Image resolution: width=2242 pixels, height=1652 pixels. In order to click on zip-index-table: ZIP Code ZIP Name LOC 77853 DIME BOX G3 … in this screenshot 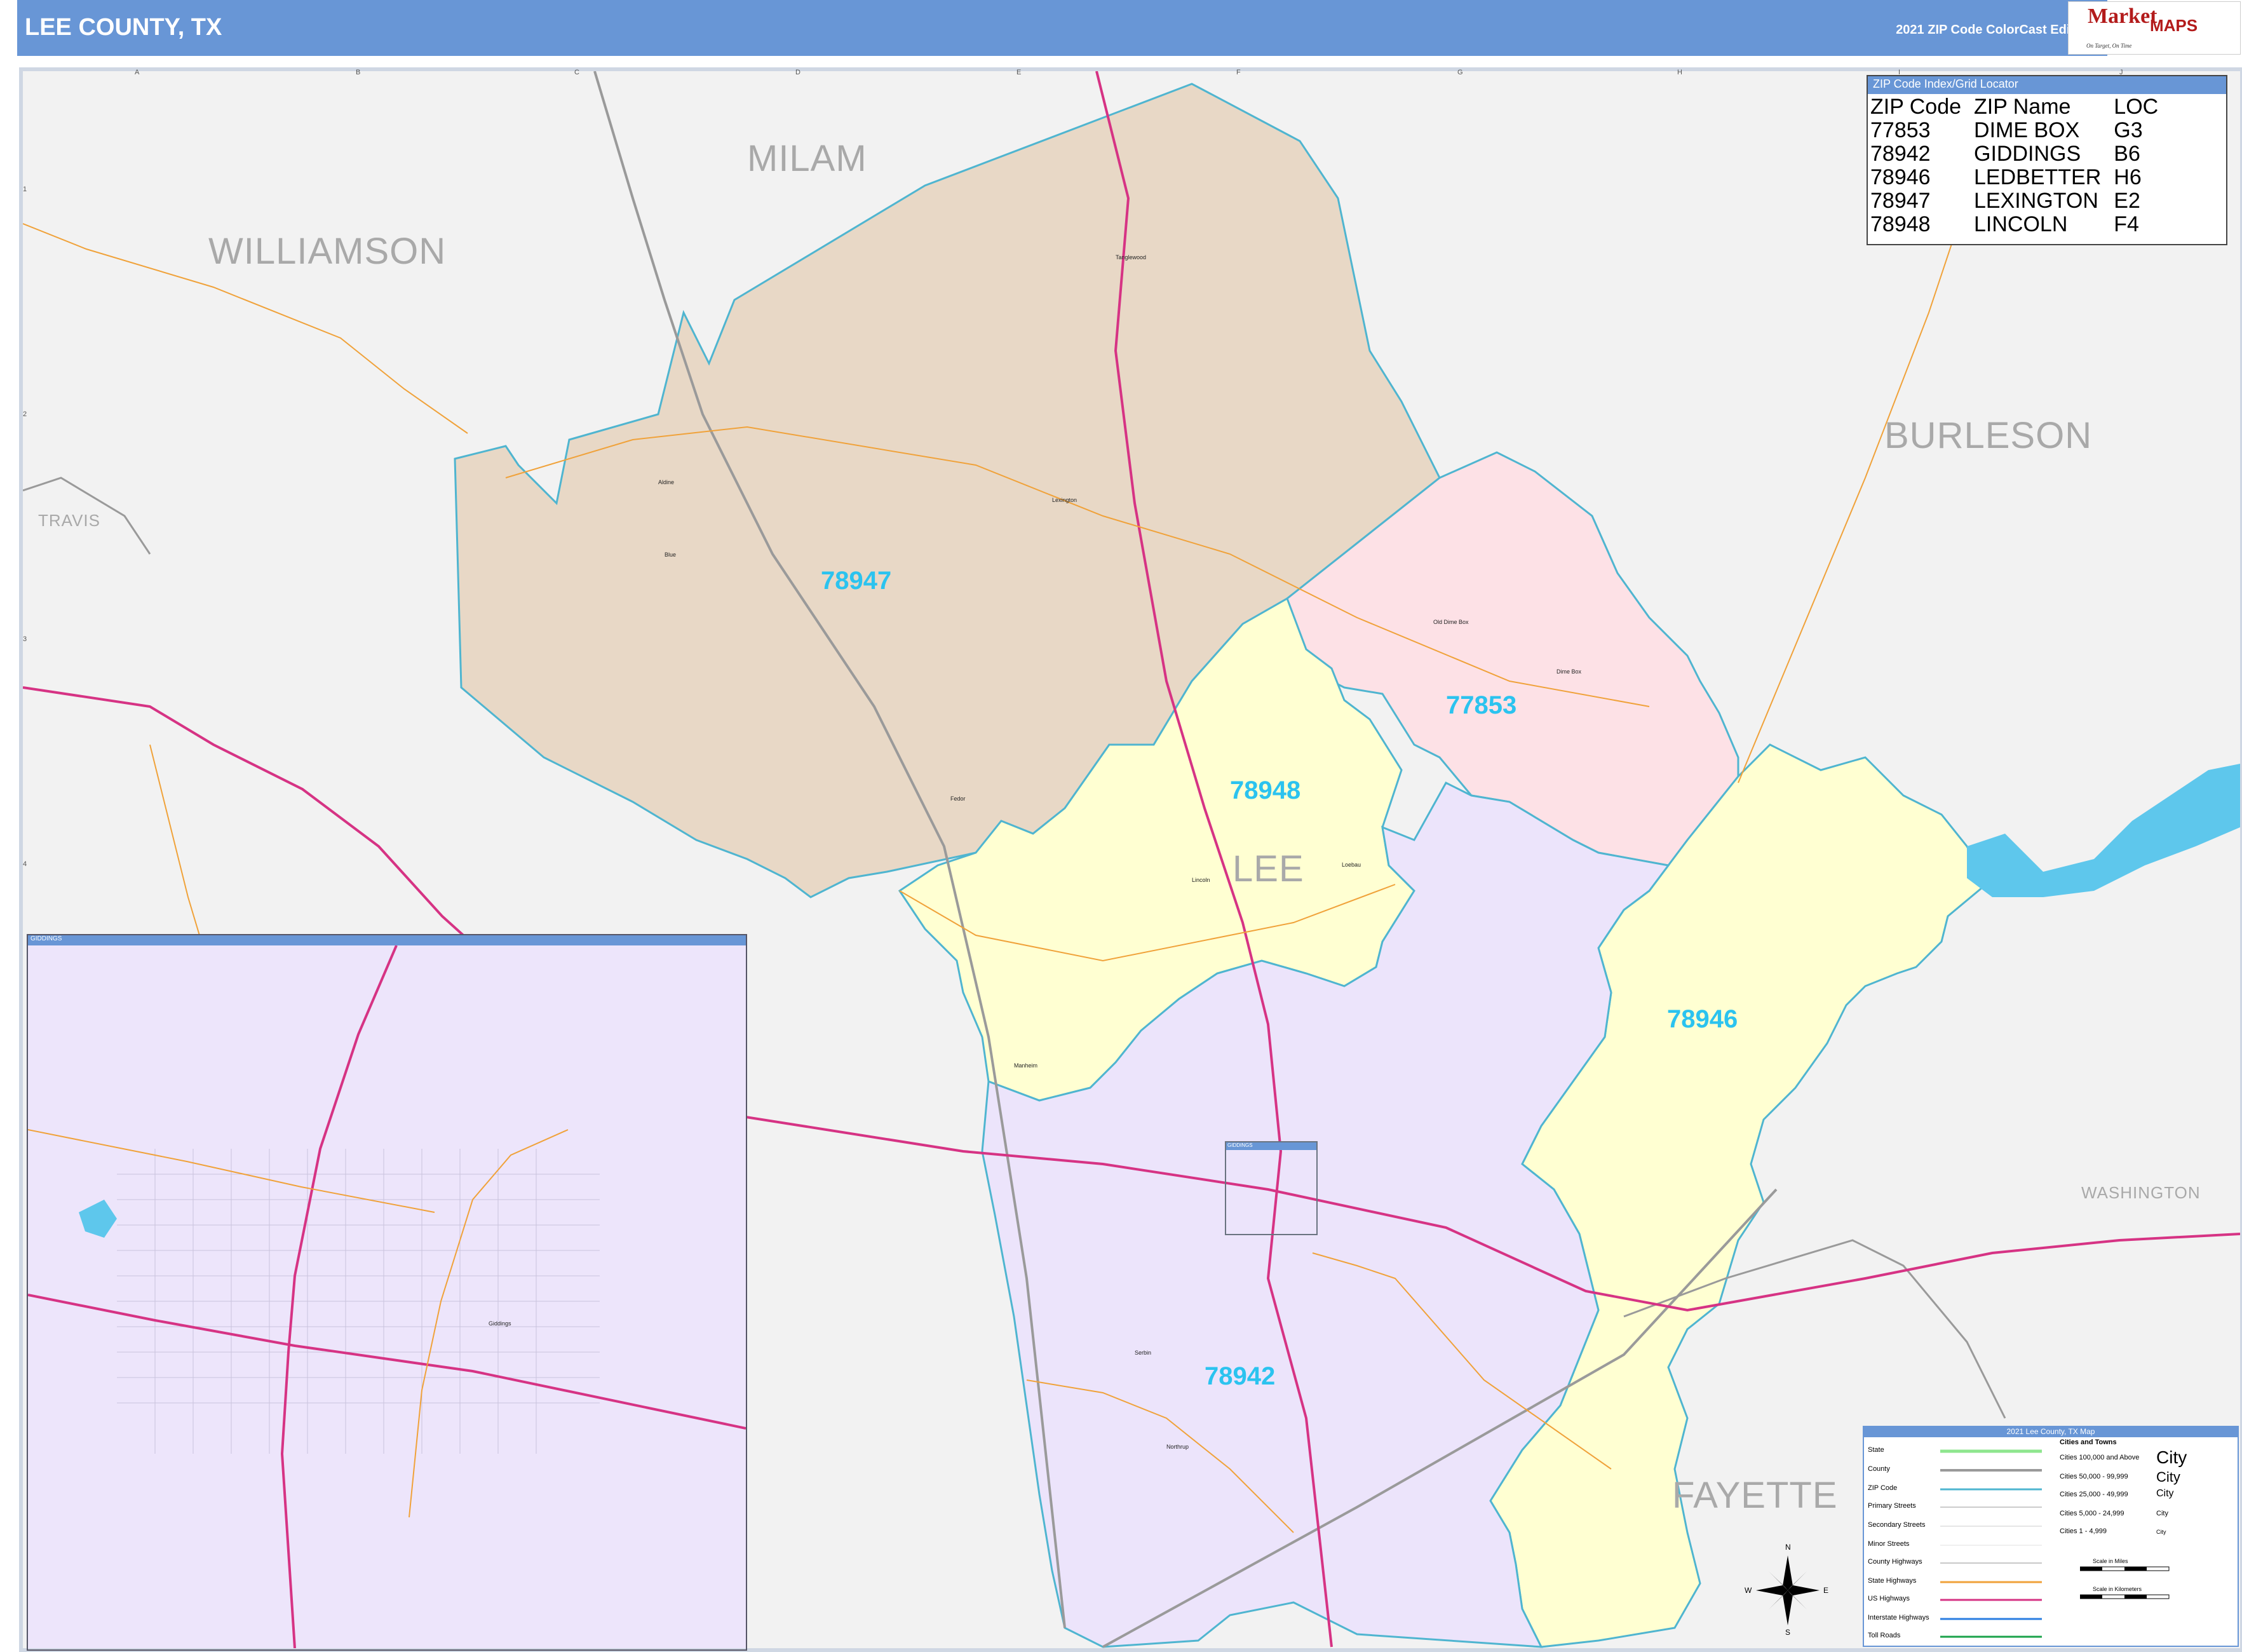, I will do `click(2020, 166)`.